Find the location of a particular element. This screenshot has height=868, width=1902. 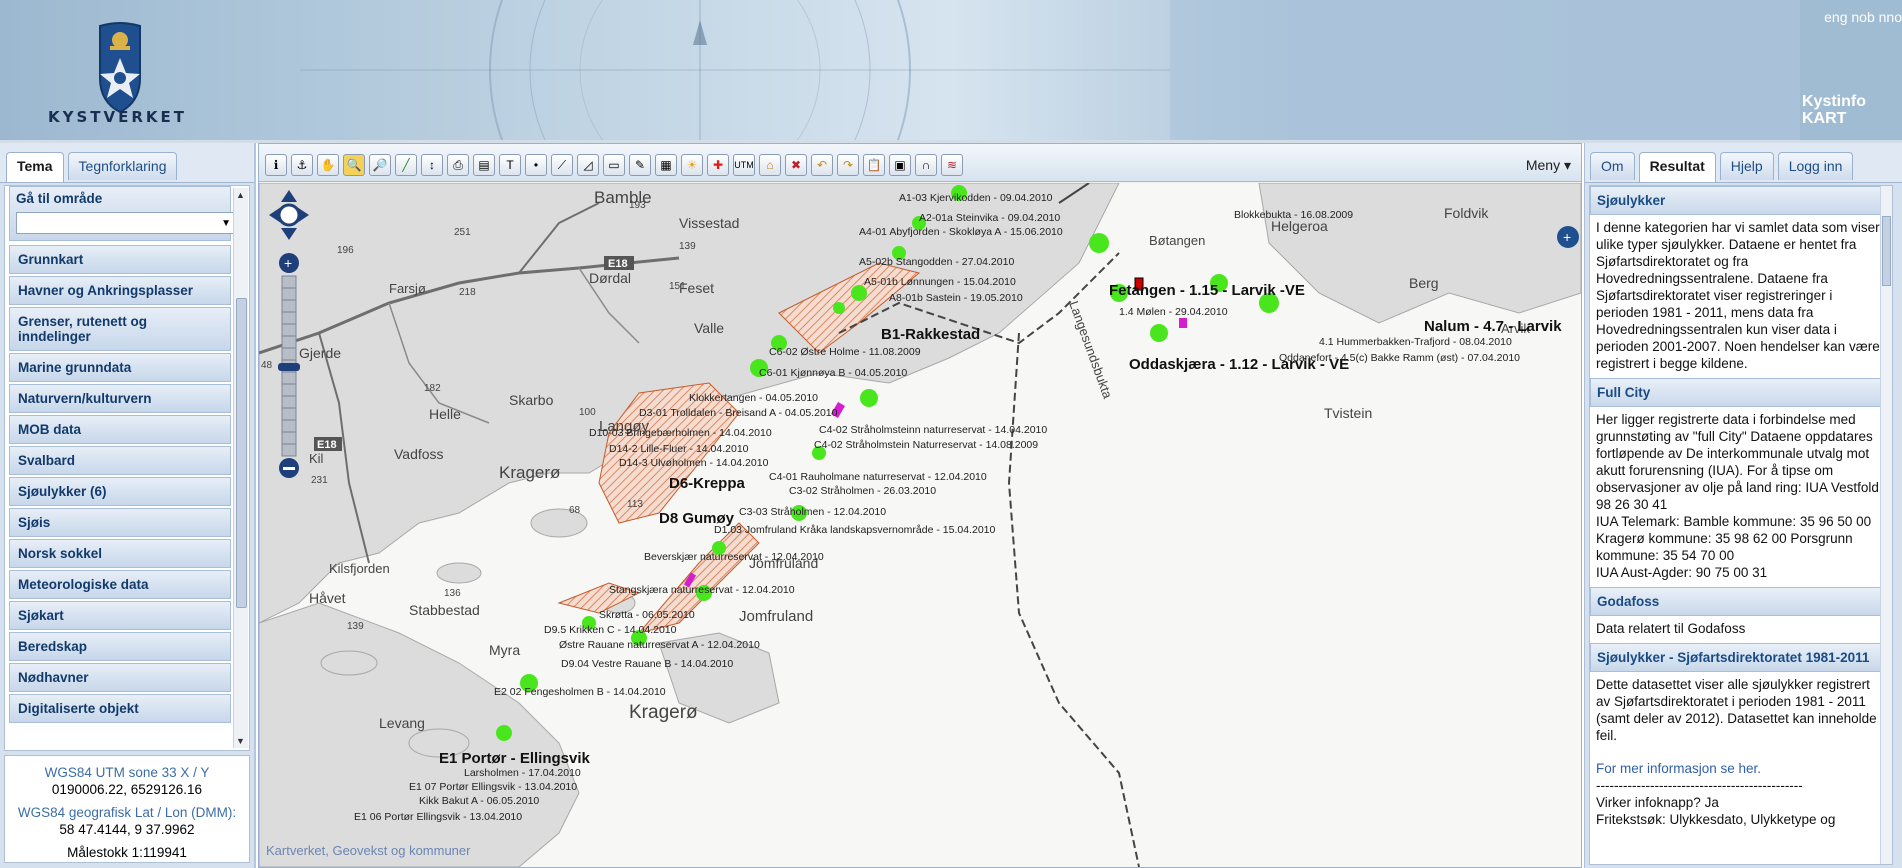

edit-tool-icon: ✎ is located at coordinates (640, 165).